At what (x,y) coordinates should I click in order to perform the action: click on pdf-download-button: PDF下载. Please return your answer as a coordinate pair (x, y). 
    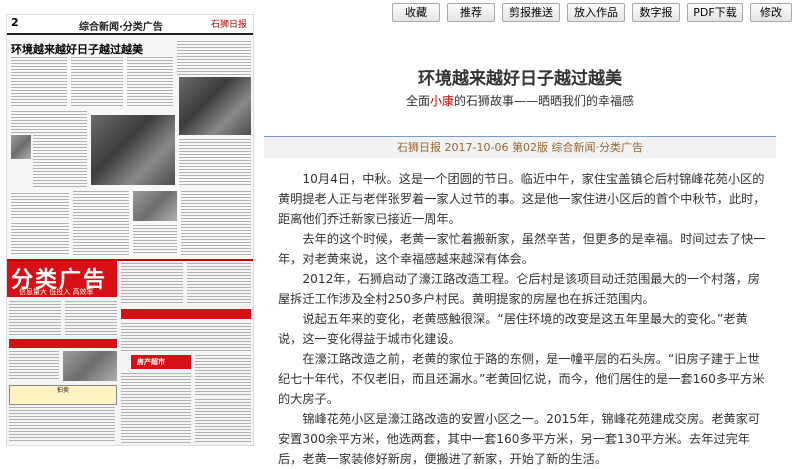
    Looking at the image, I should click on (715, 12).